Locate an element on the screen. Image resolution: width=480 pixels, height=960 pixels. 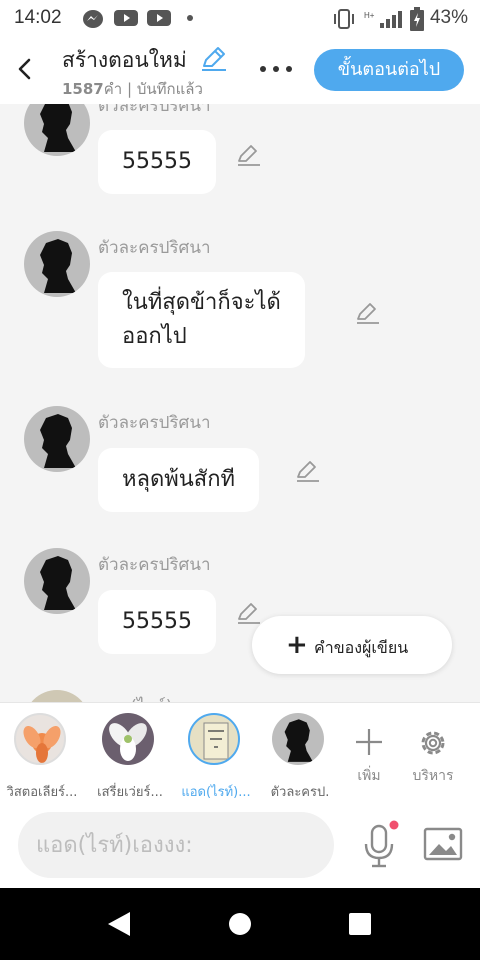
more-options-icon is located at coordinates (276, 69).